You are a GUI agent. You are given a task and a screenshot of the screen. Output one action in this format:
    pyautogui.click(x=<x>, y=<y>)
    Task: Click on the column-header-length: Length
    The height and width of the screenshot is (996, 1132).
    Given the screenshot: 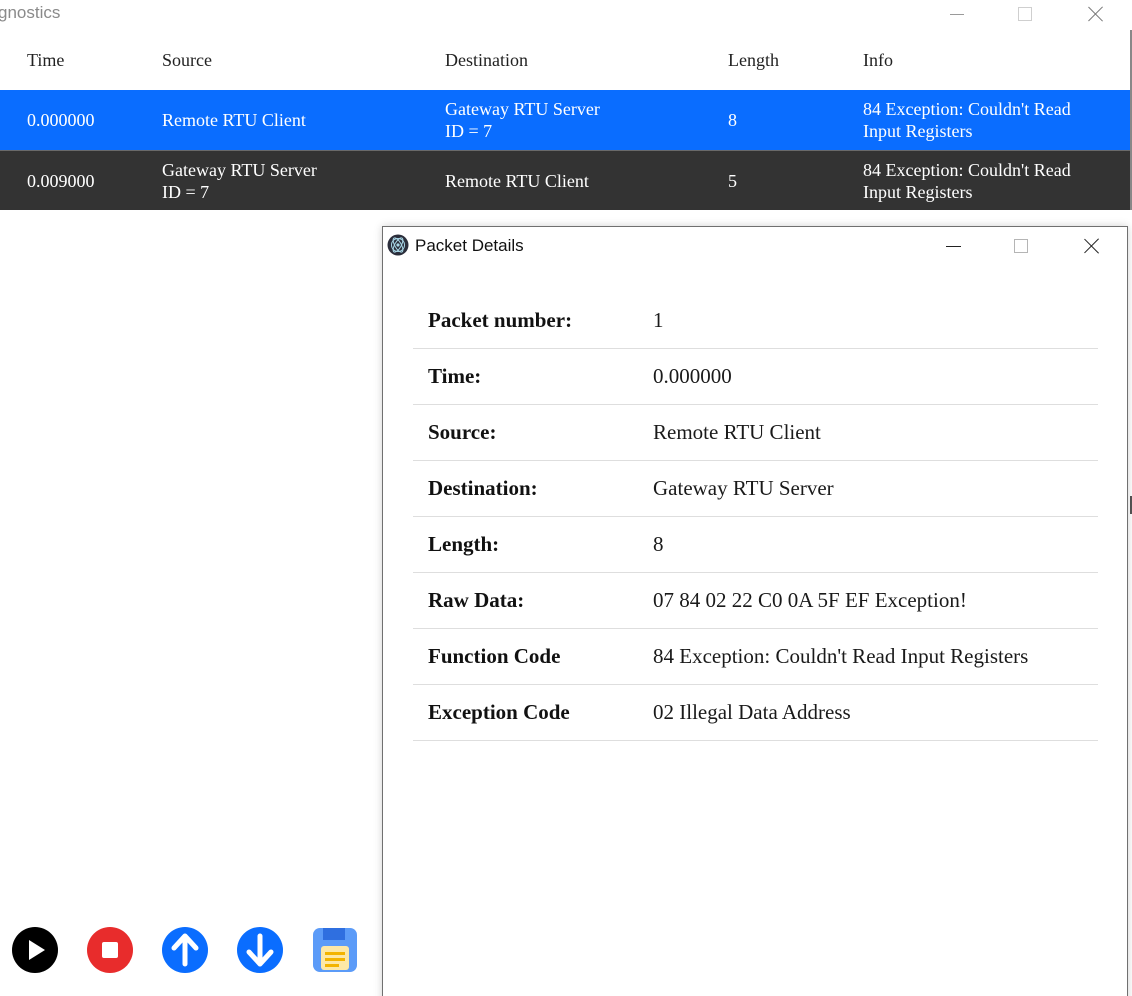 What is the action you would take?
    pyautogui.click(x=753, y=60)
    